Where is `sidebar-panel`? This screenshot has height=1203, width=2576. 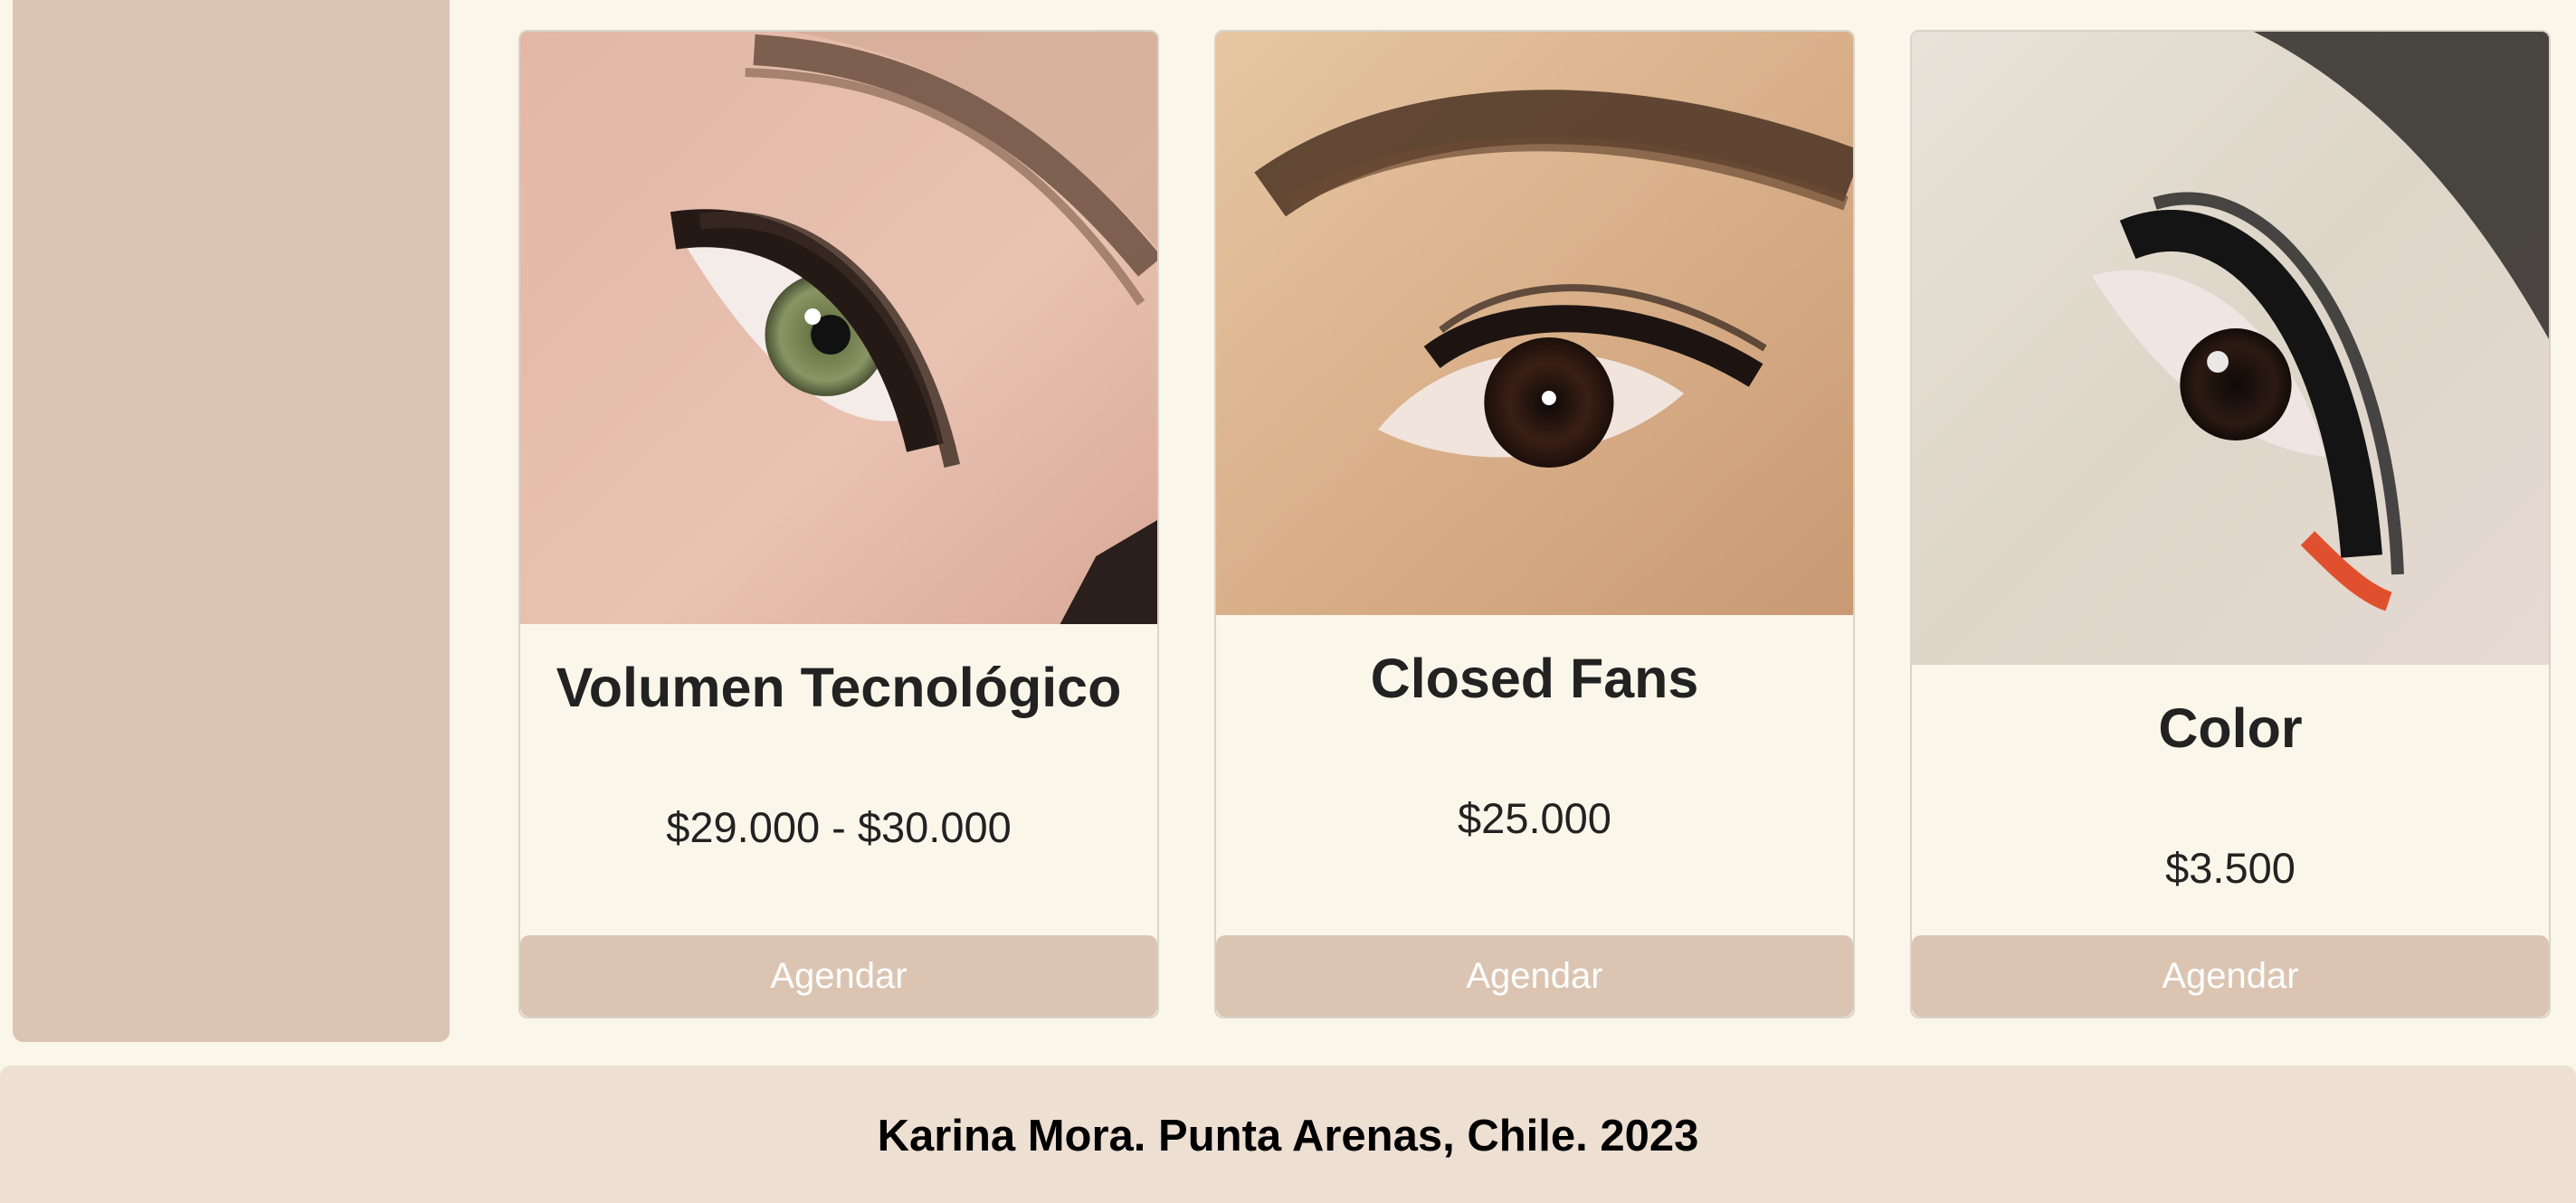
sidebar-panel is located at coordinates (232, 521).